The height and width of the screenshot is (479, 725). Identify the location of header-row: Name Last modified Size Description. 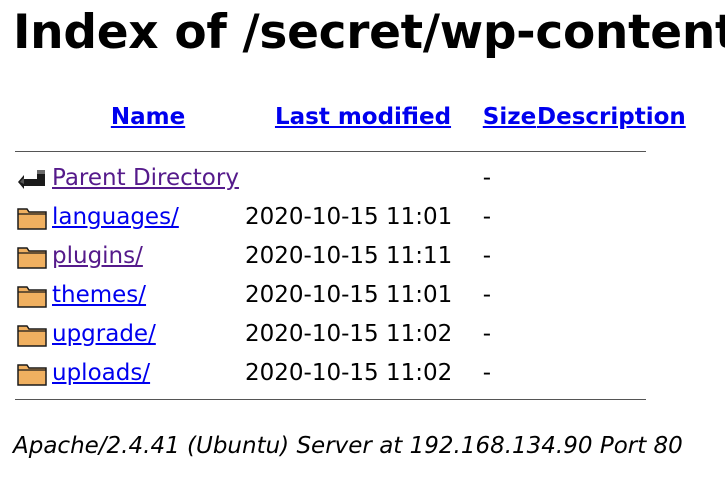
(350, 122).